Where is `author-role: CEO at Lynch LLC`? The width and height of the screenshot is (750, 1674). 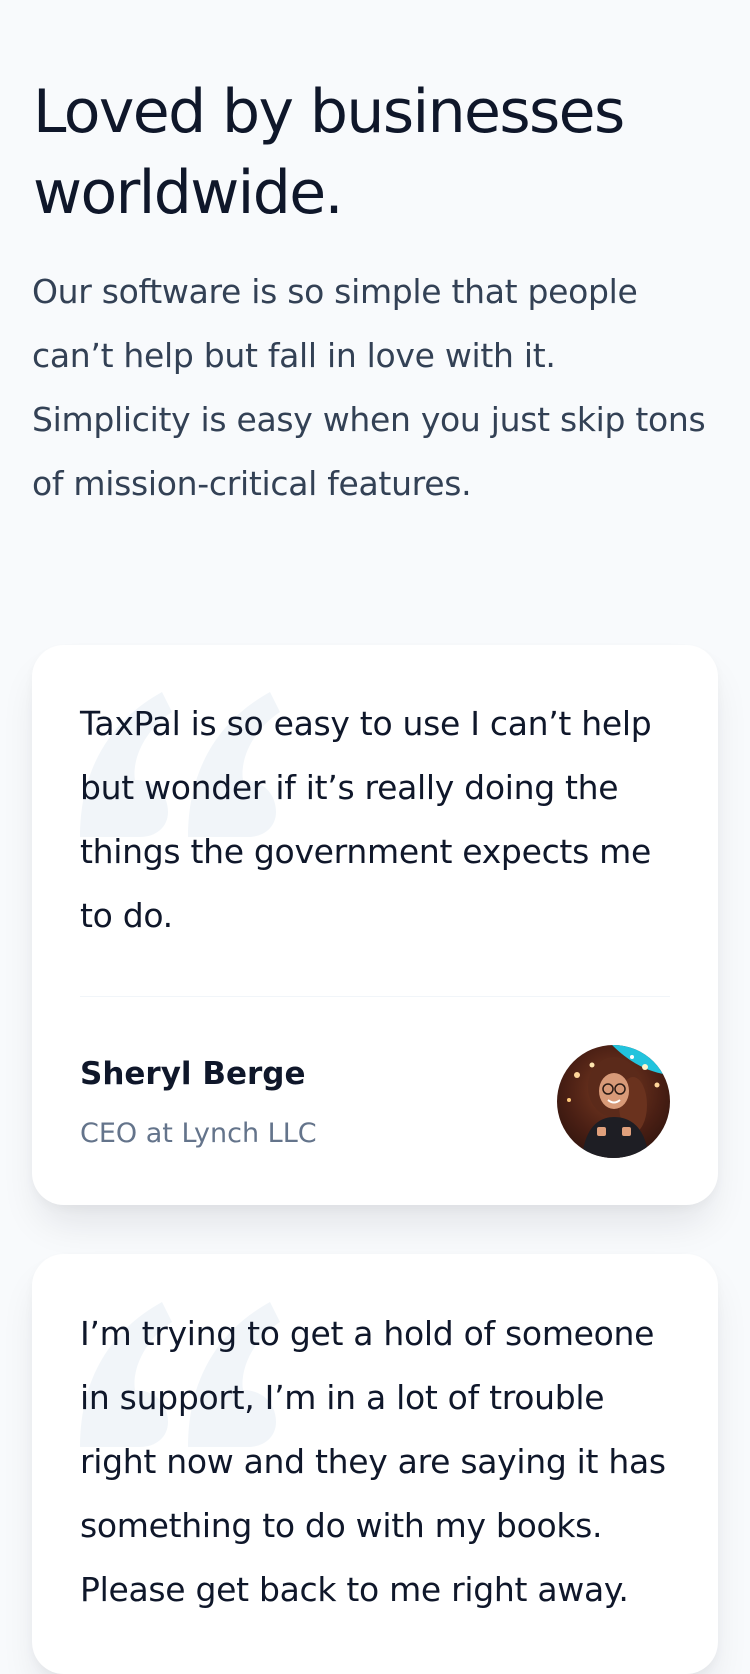 author-role: CEO at Lynch LLC is located at coordinates (198, 1133).